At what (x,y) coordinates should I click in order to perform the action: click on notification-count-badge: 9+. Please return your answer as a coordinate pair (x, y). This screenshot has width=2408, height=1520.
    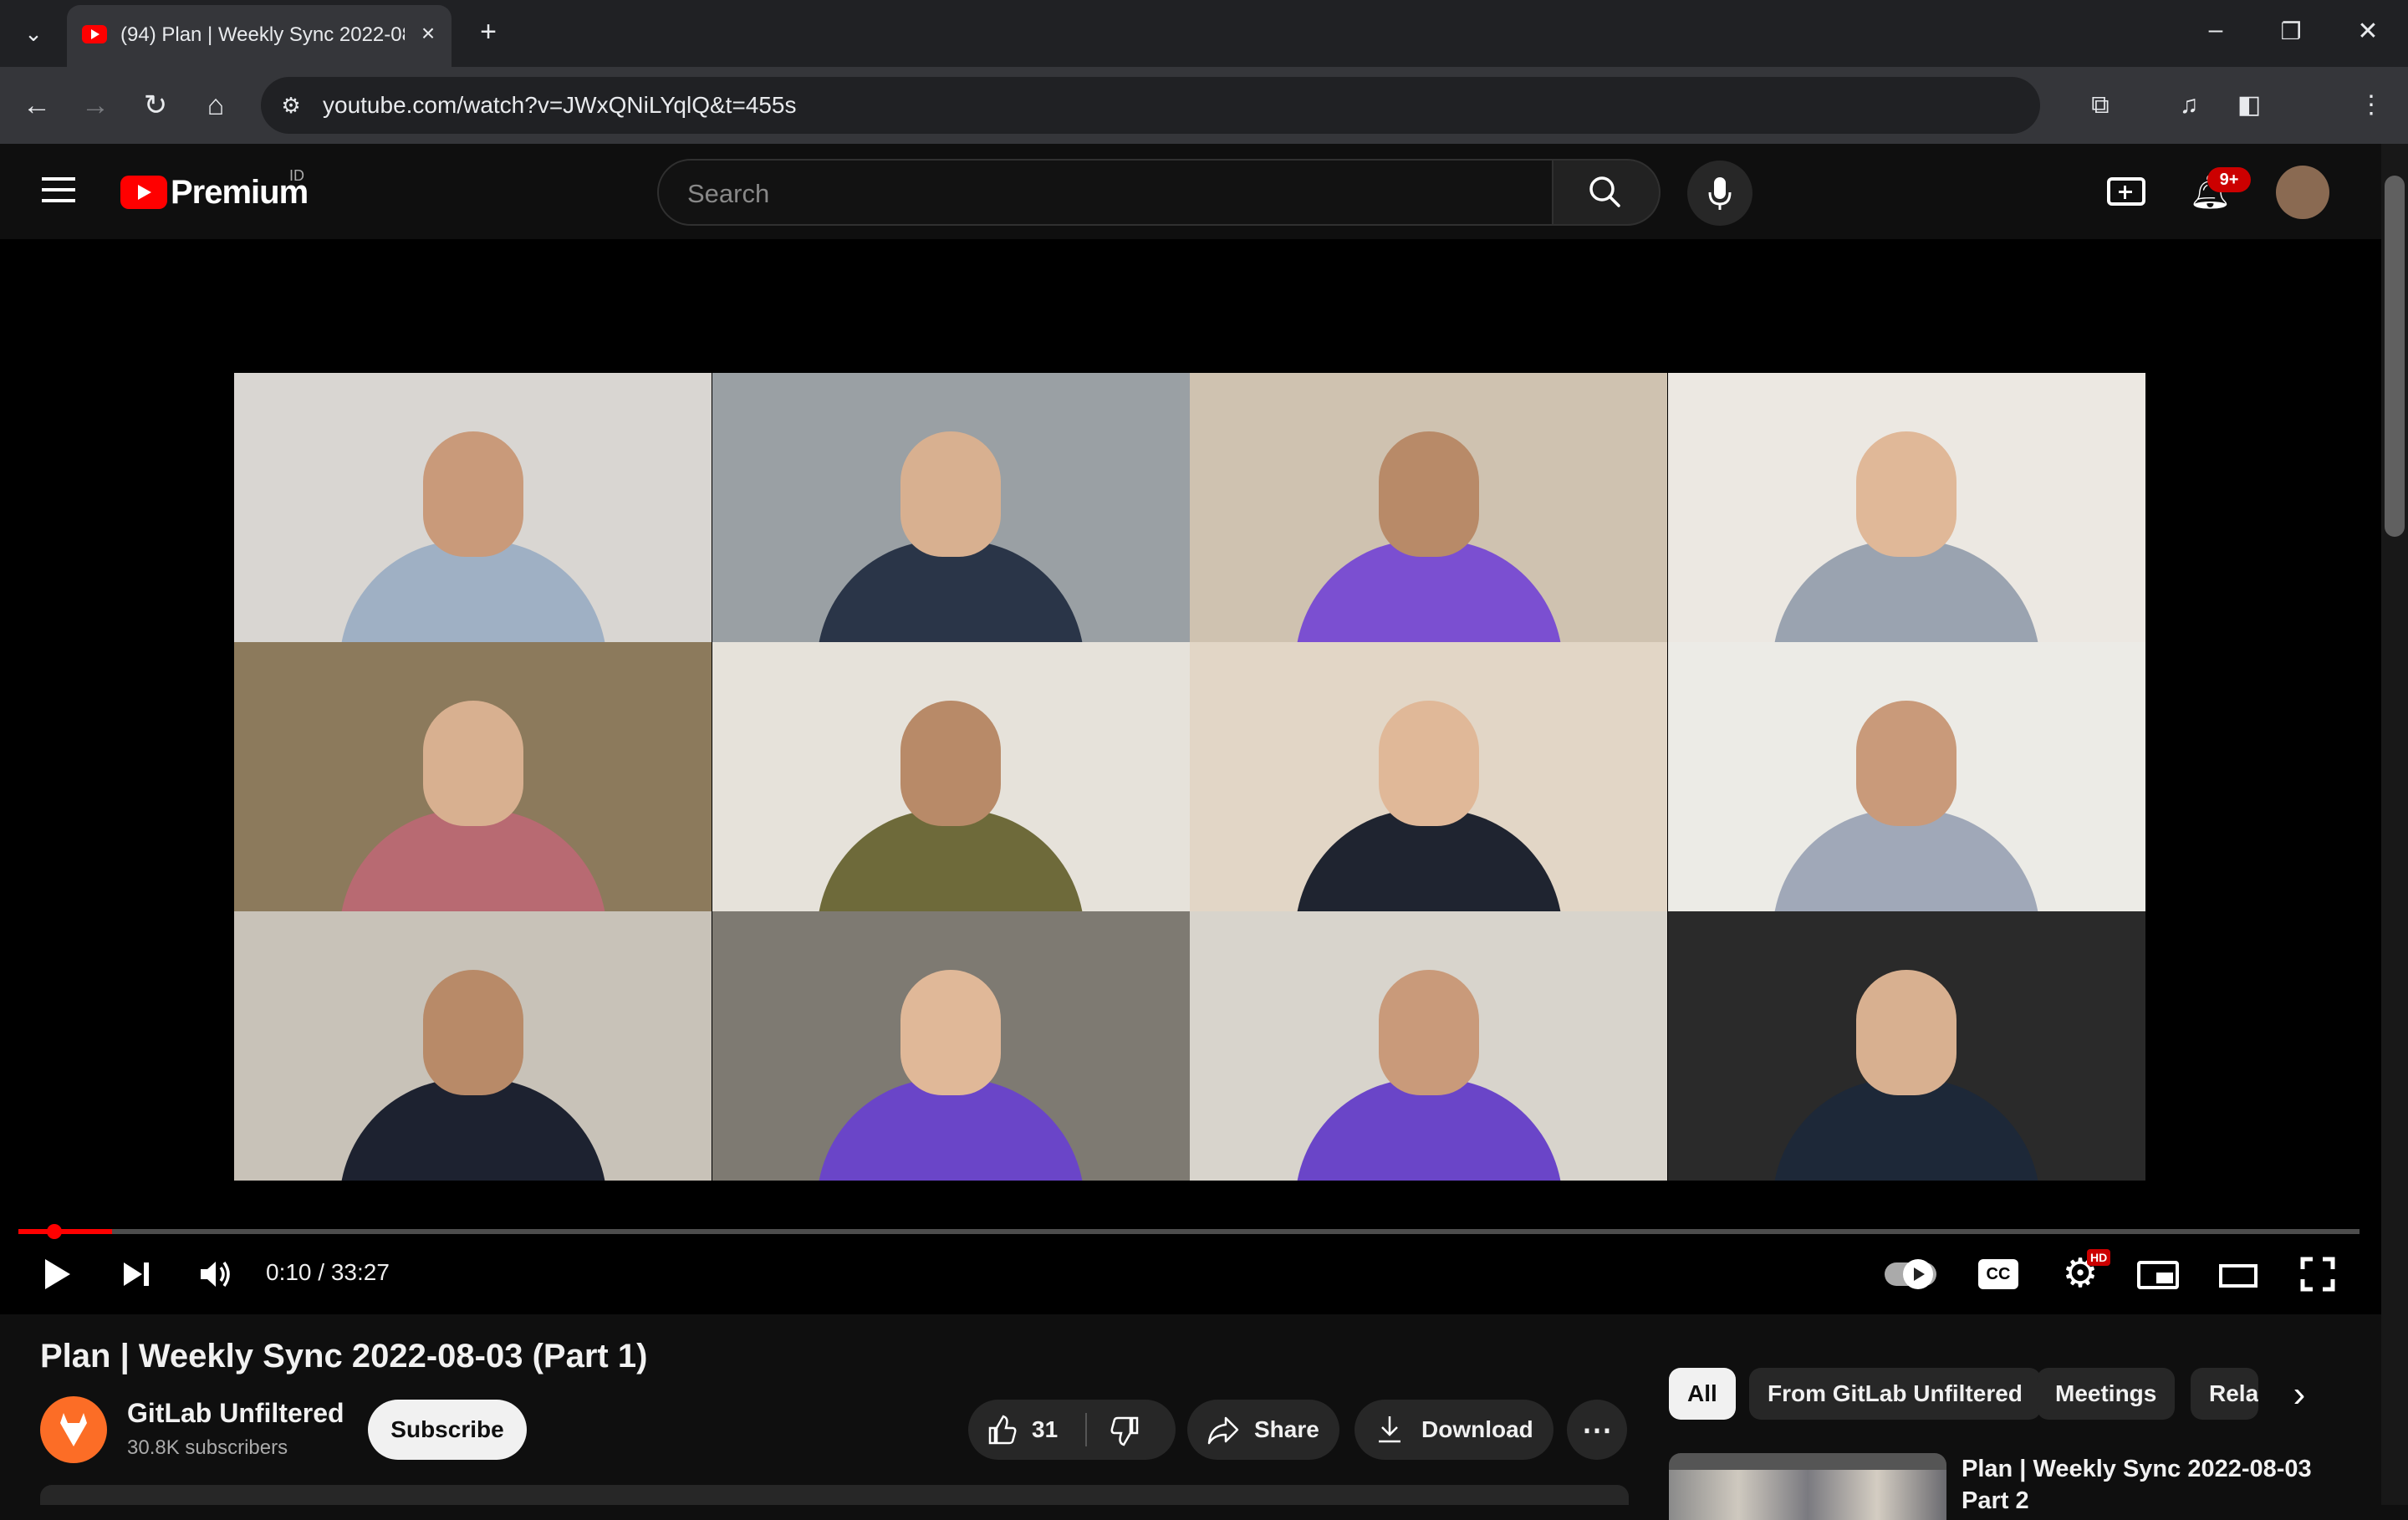
    Looking at the image, I should click on (2229, 180).